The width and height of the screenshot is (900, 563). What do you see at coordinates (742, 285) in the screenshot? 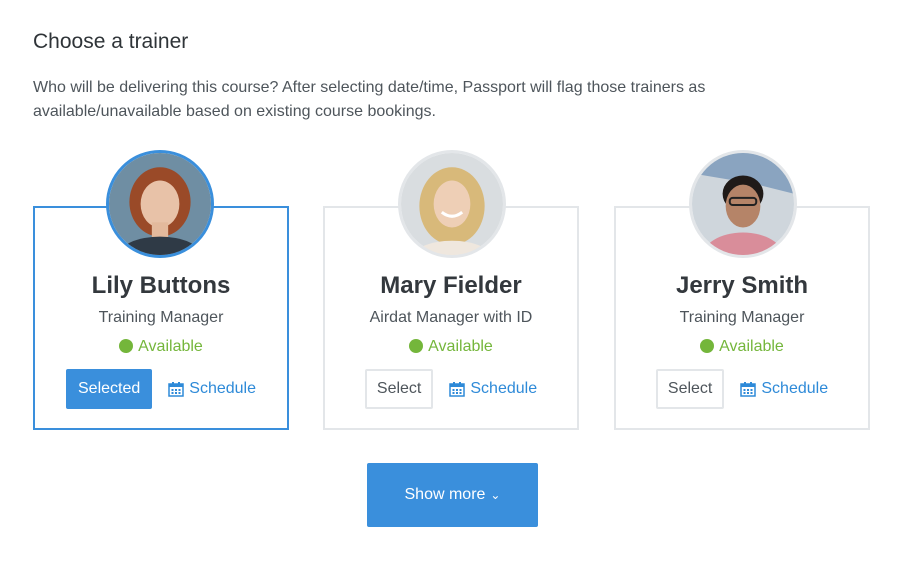
I see `trainer-name: Jerry Smith` at bounding box center [742, 285].